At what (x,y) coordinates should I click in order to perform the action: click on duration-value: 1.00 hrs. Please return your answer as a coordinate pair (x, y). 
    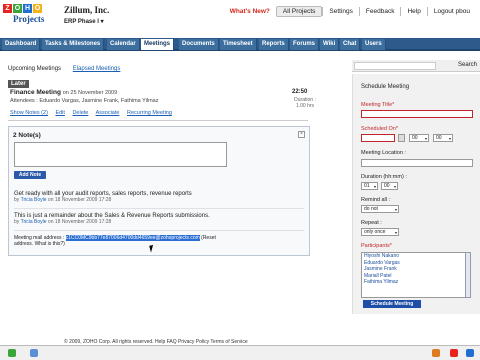
    Looking at the image, I should click on (305, 106).